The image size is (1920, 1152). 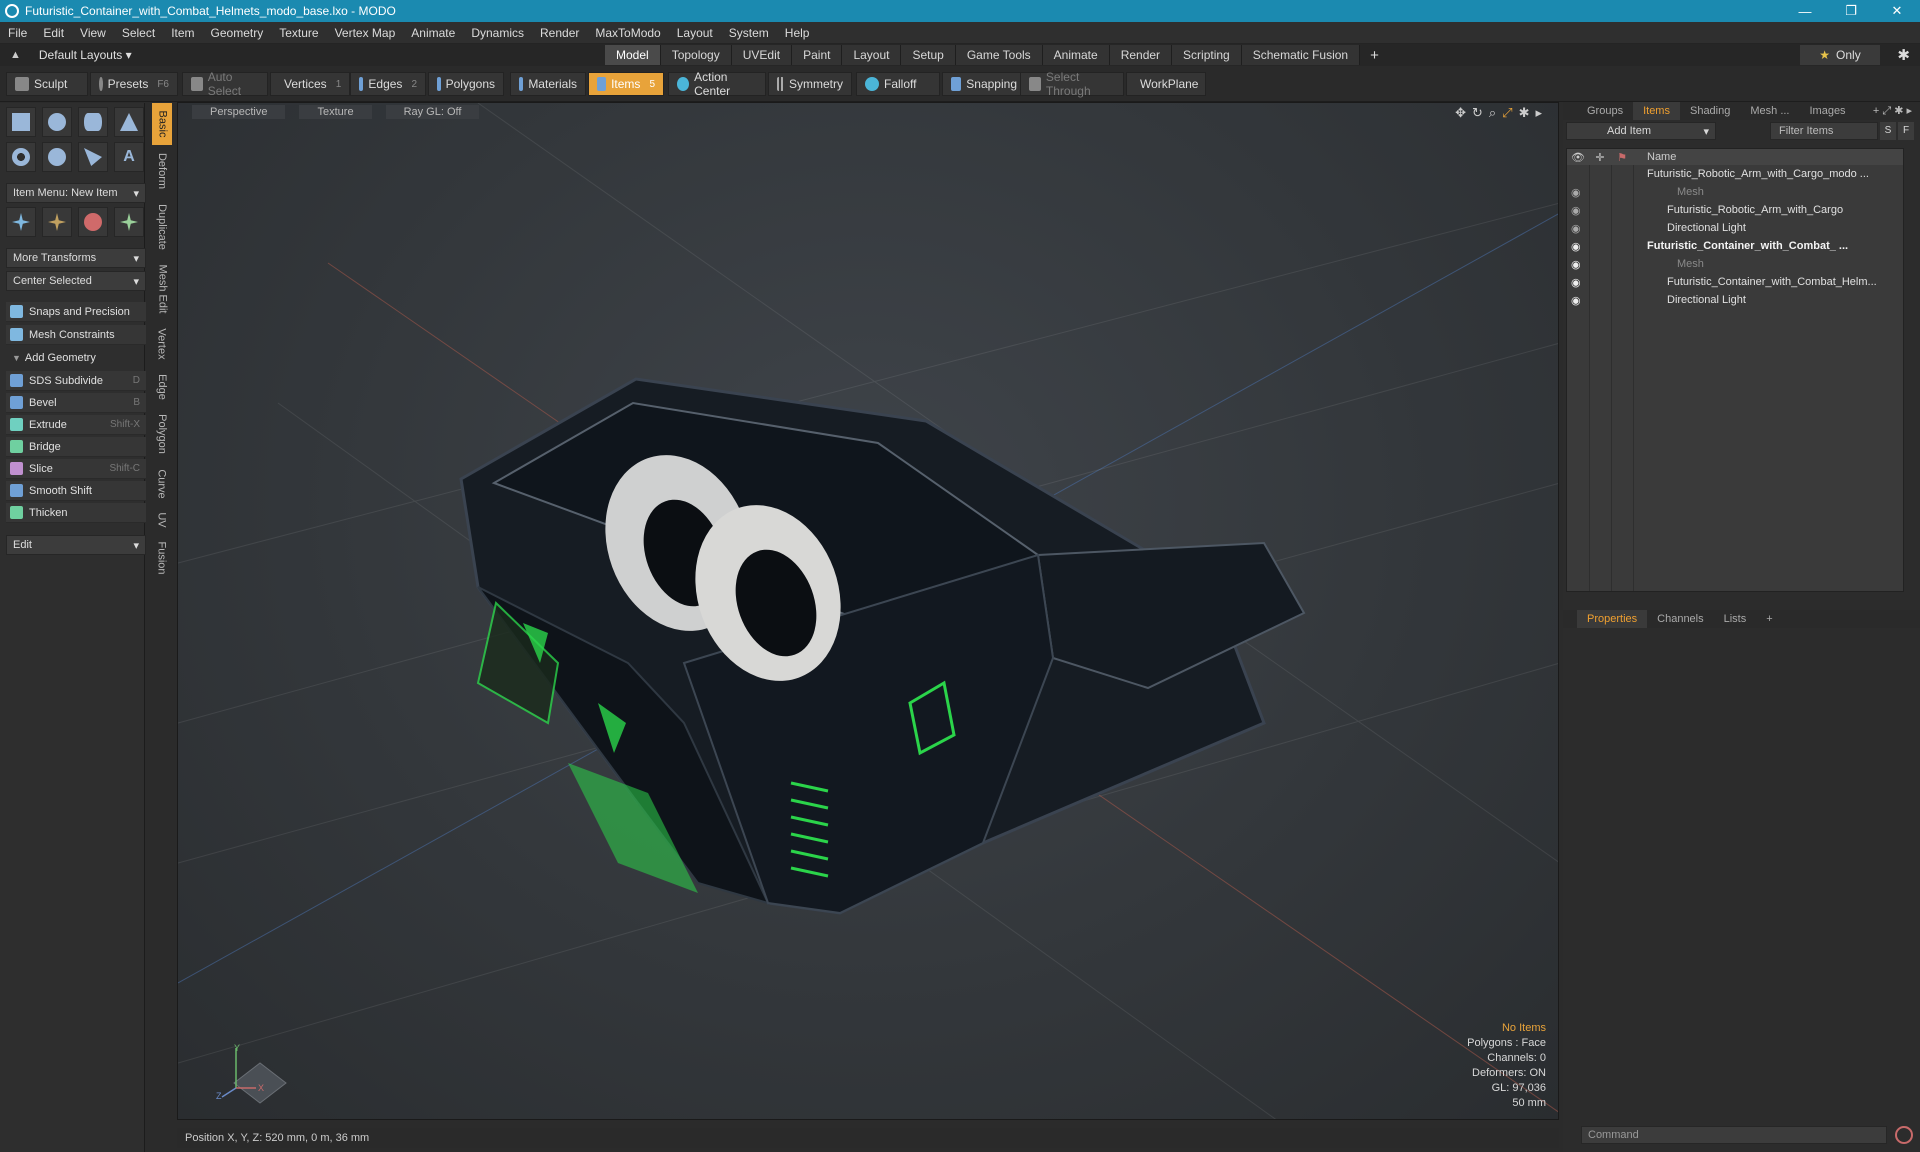 I want to click on vtab-mesh-edit: Mesh Edit, so click(x=162, y=289).